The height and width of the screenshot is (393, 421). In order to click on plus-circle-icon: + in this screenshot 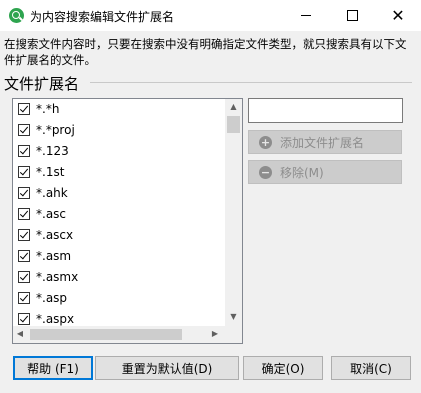, I will do `click(265, 142)`.